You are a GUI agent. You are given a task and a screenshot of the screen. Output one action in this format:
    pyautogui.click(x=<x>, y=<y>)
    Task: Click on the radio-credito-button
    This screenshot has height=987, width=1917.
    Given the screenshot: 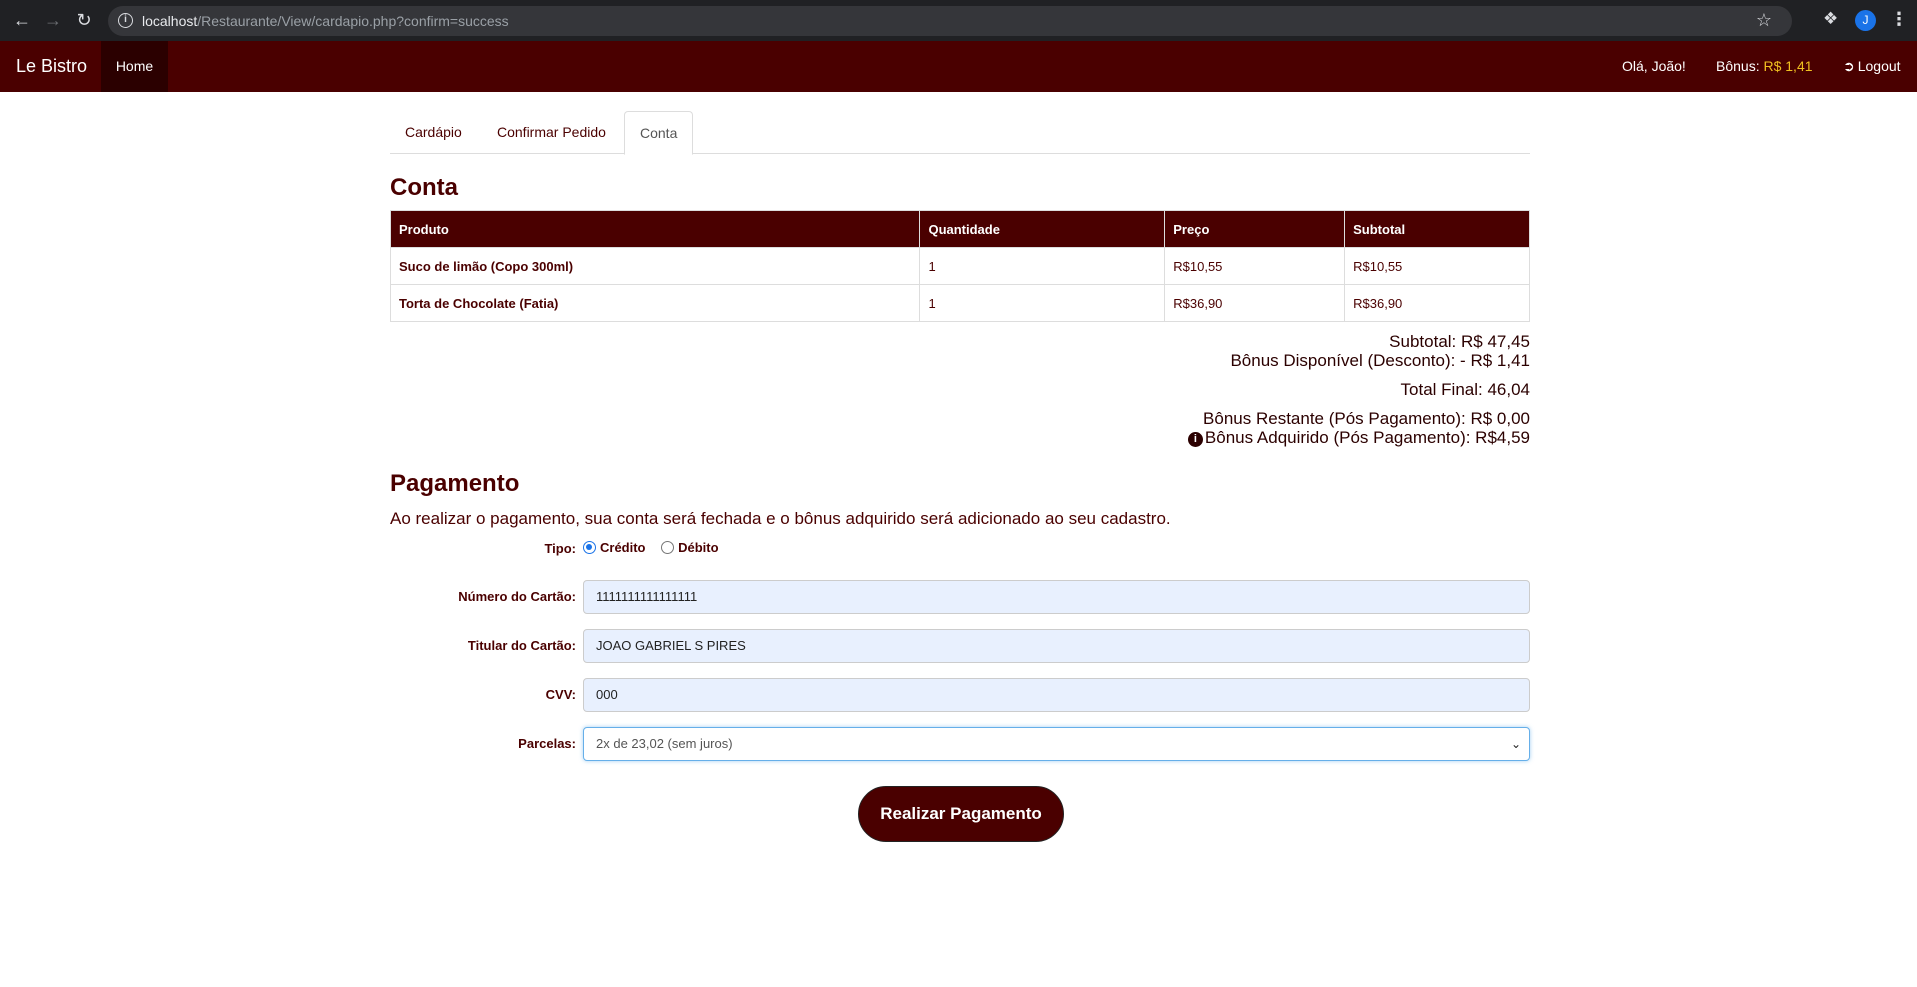 What is the action you would take?
    pyautogui.click(x=589, y=547)
    